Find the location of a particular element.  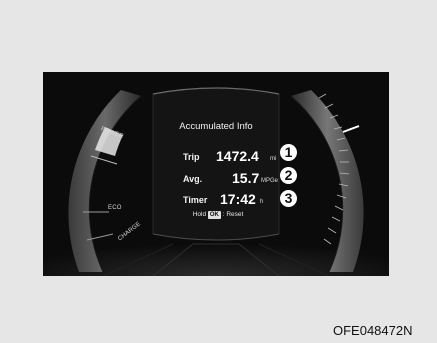

ok-key-badge: OK is located at coordinates (214, 215).